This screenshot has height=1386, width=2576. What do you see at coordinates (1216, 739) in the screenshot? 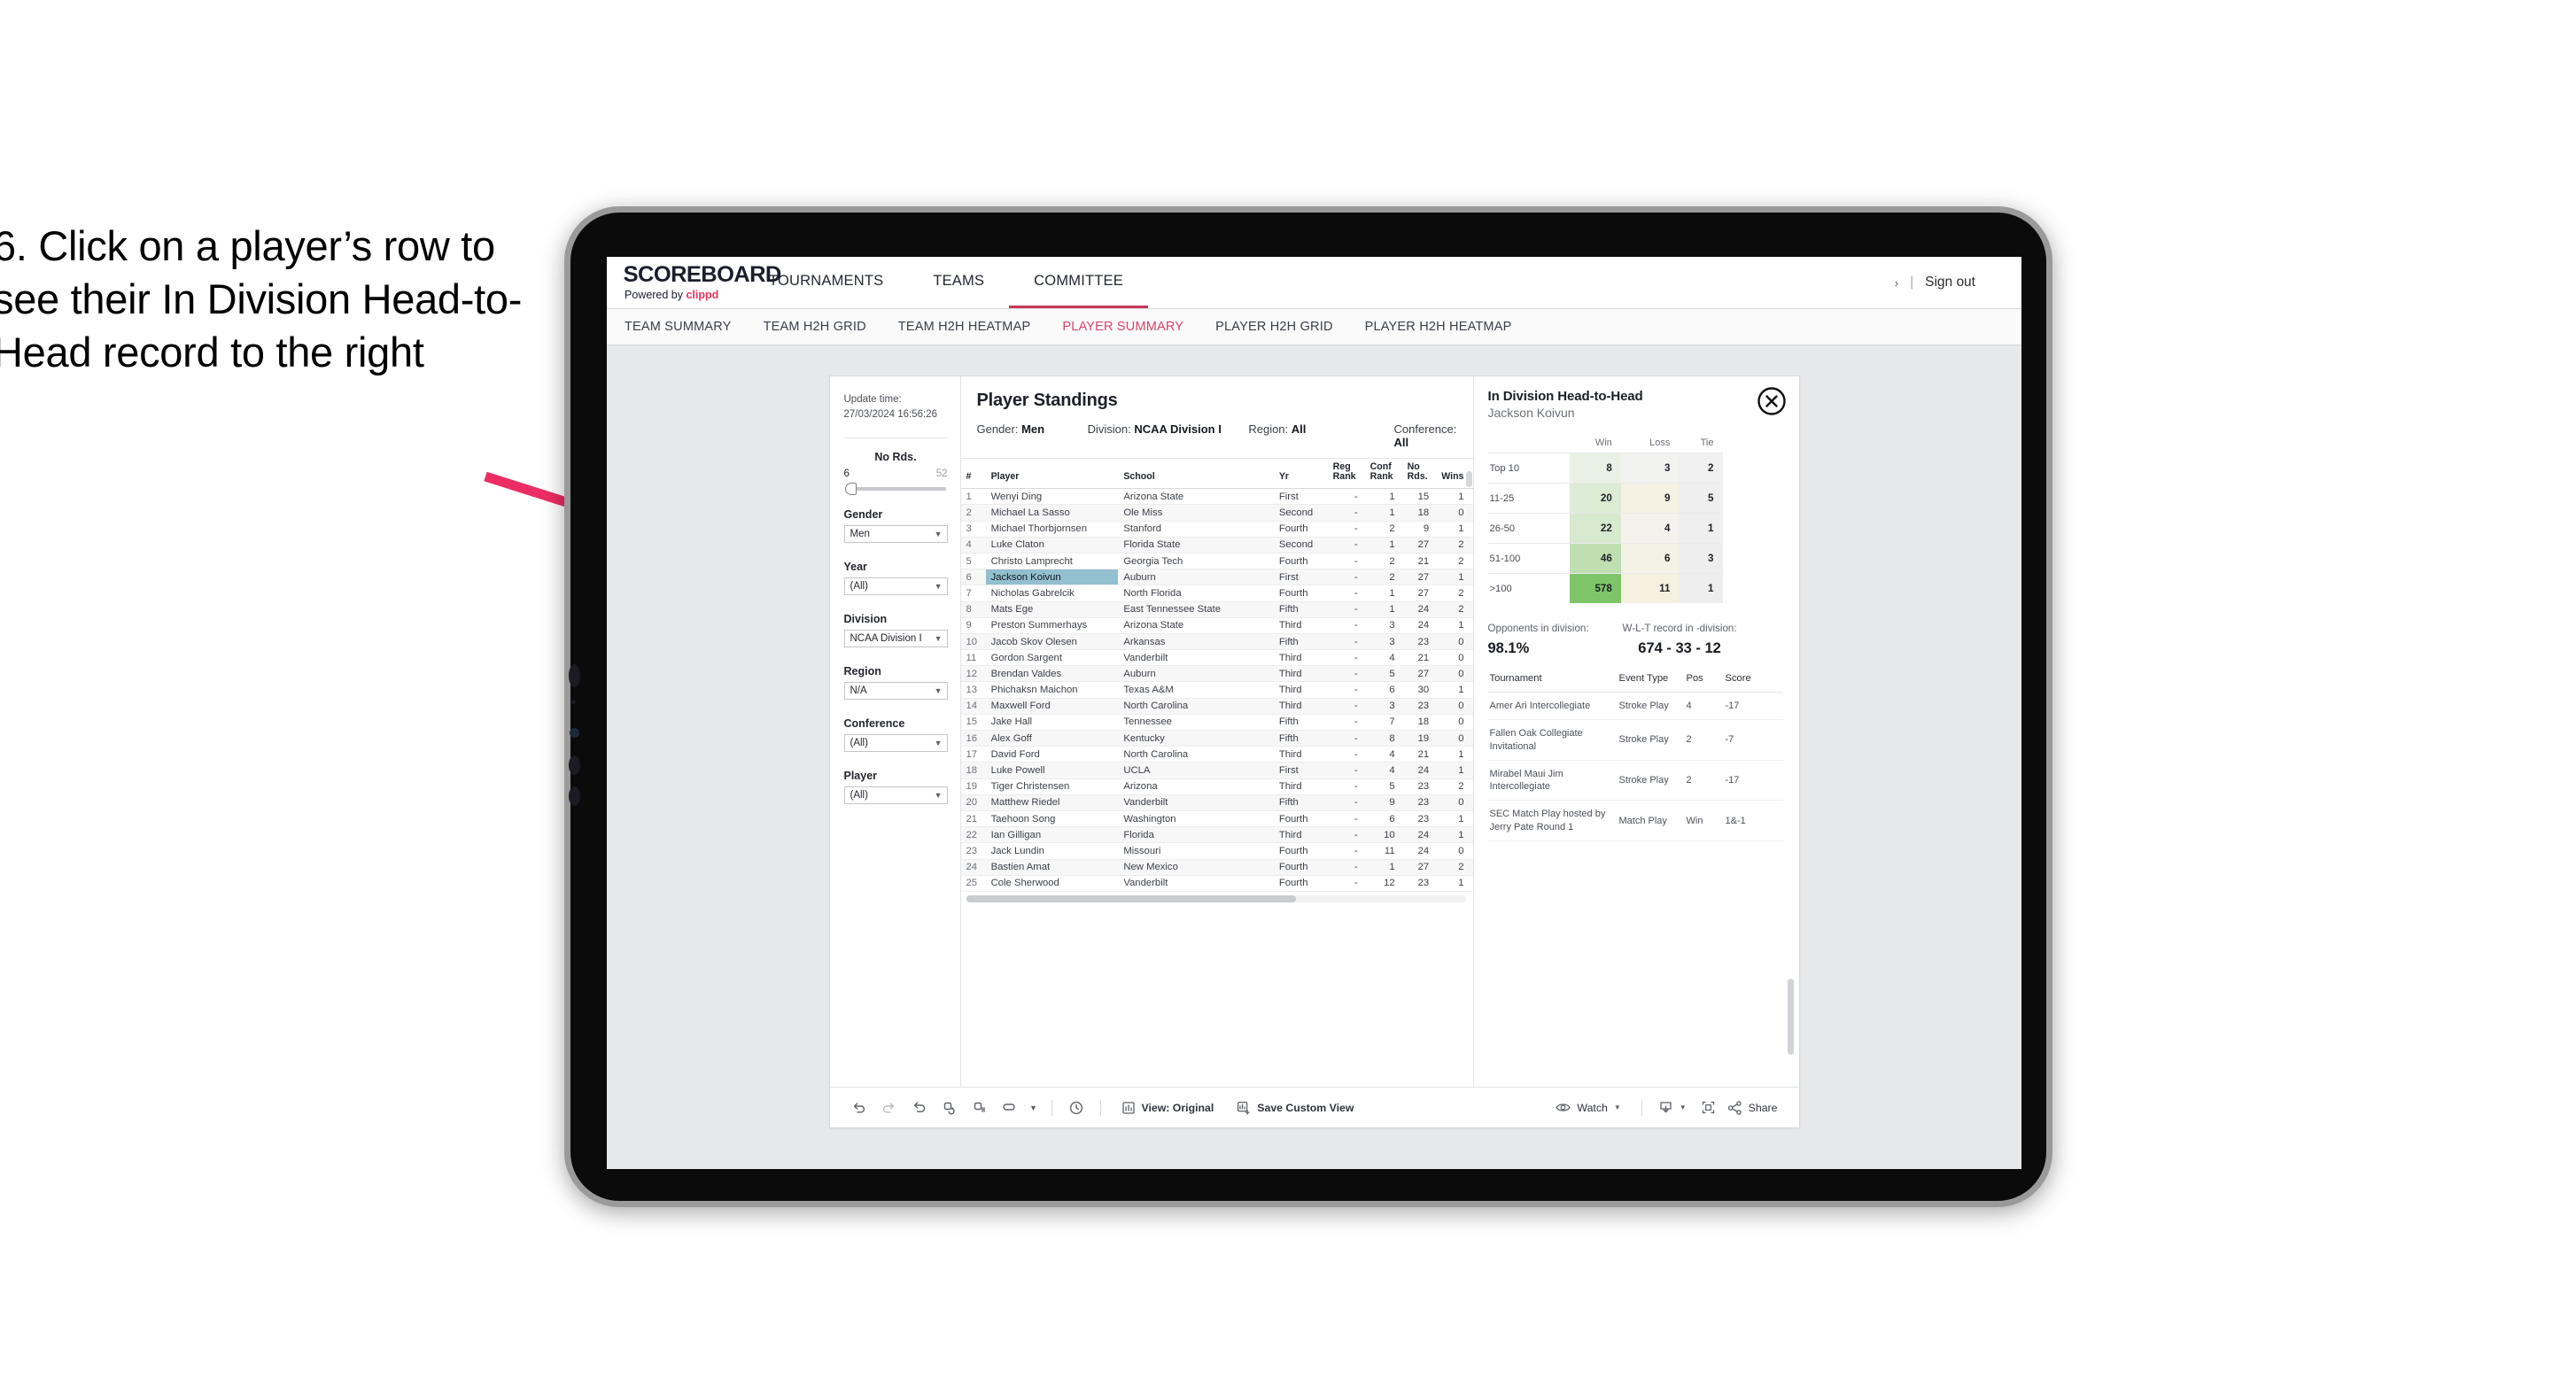
I see `table-row: 16 Alex Goff Kentucky Fifth -8 19 0` at bounding box center [1216, 739].